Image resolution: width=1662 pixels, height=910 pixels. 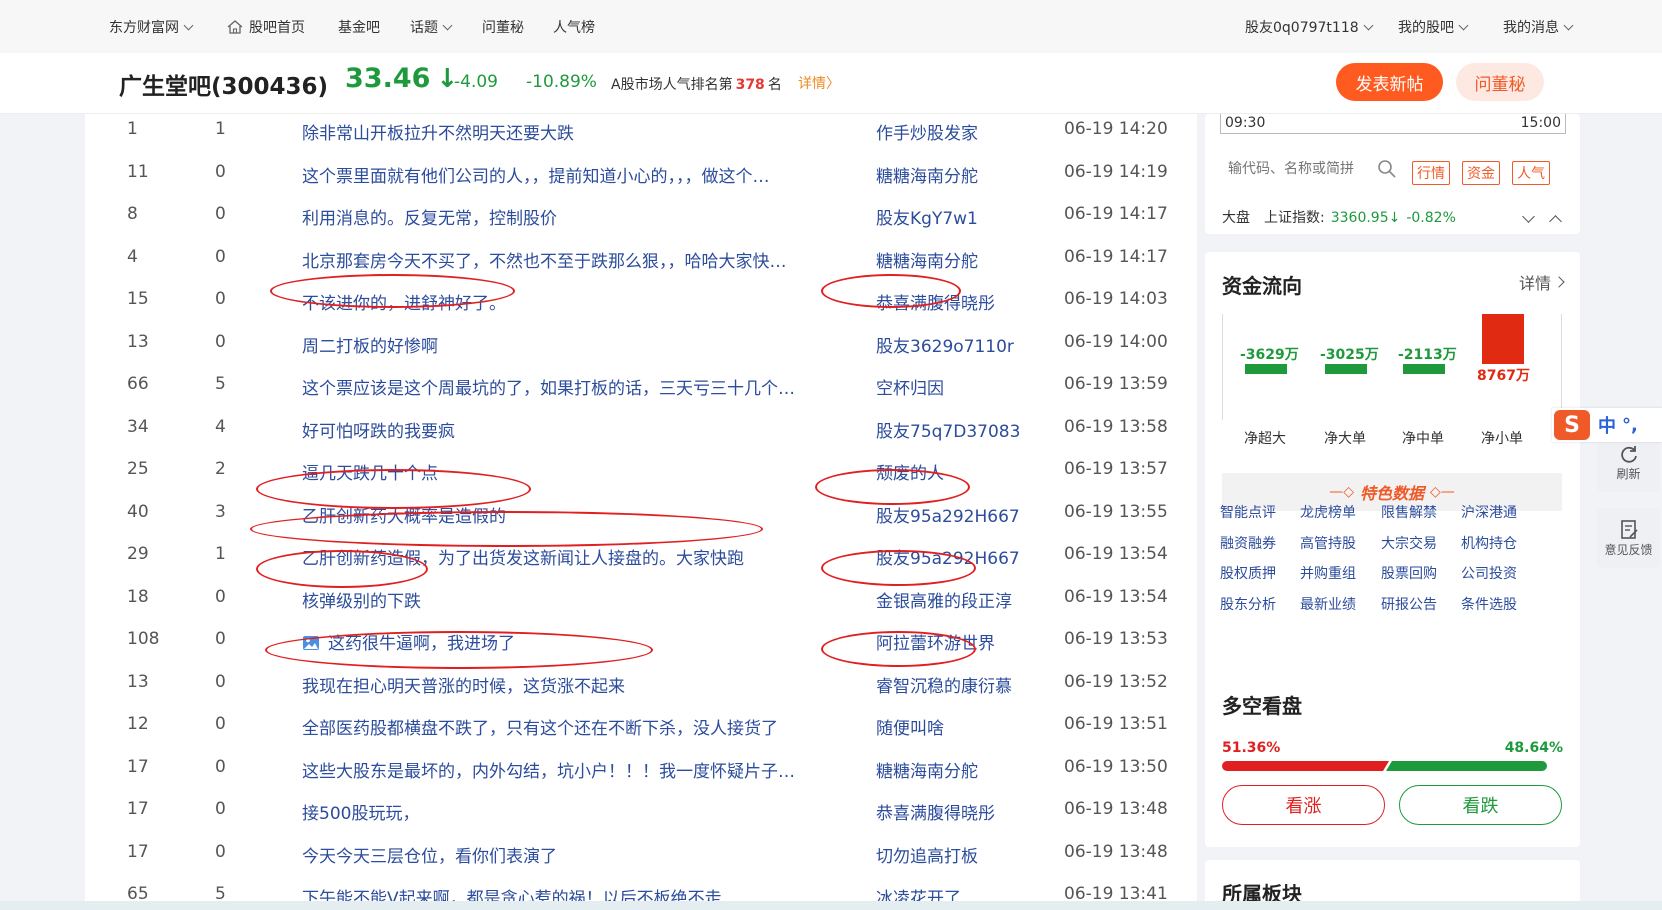 I want to click on post-title-link: 好可怕呀跌的我要疯, so click(x=378, y=429).